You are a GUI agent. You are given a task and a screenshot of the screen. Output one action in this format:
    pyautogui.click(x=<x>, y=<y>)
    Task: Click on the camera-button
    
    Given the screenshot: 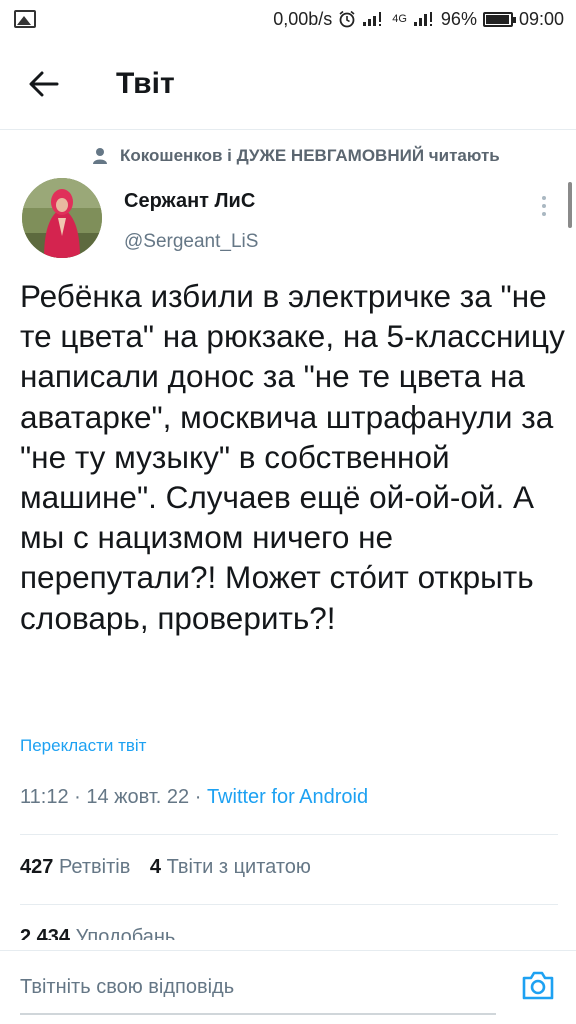 What is the action you would take?
    pyautogui.click(x=538, y=985)
    